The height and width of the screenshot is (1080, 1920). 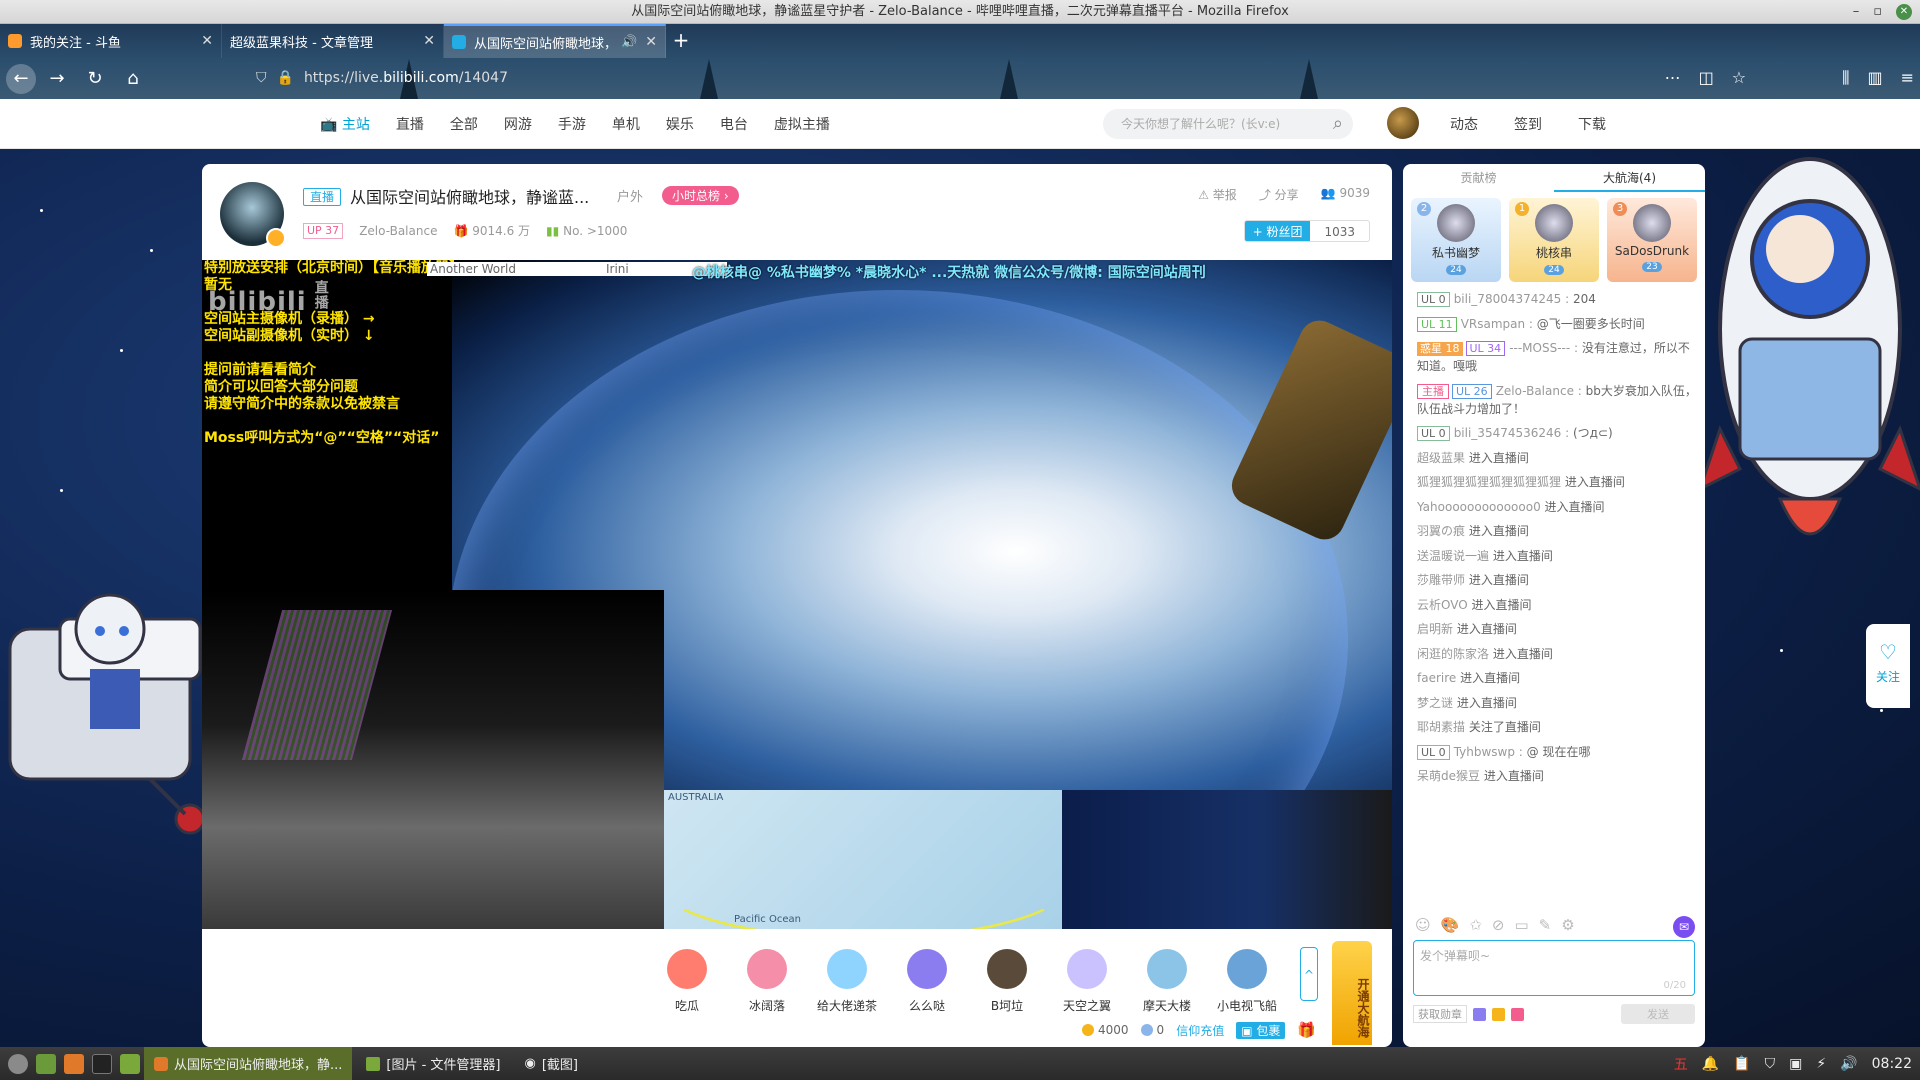 What do you see at coordinates (1845, 78) in the screenshot?
I see `library-icon: ⫼` at bounding box center [1845, 78].